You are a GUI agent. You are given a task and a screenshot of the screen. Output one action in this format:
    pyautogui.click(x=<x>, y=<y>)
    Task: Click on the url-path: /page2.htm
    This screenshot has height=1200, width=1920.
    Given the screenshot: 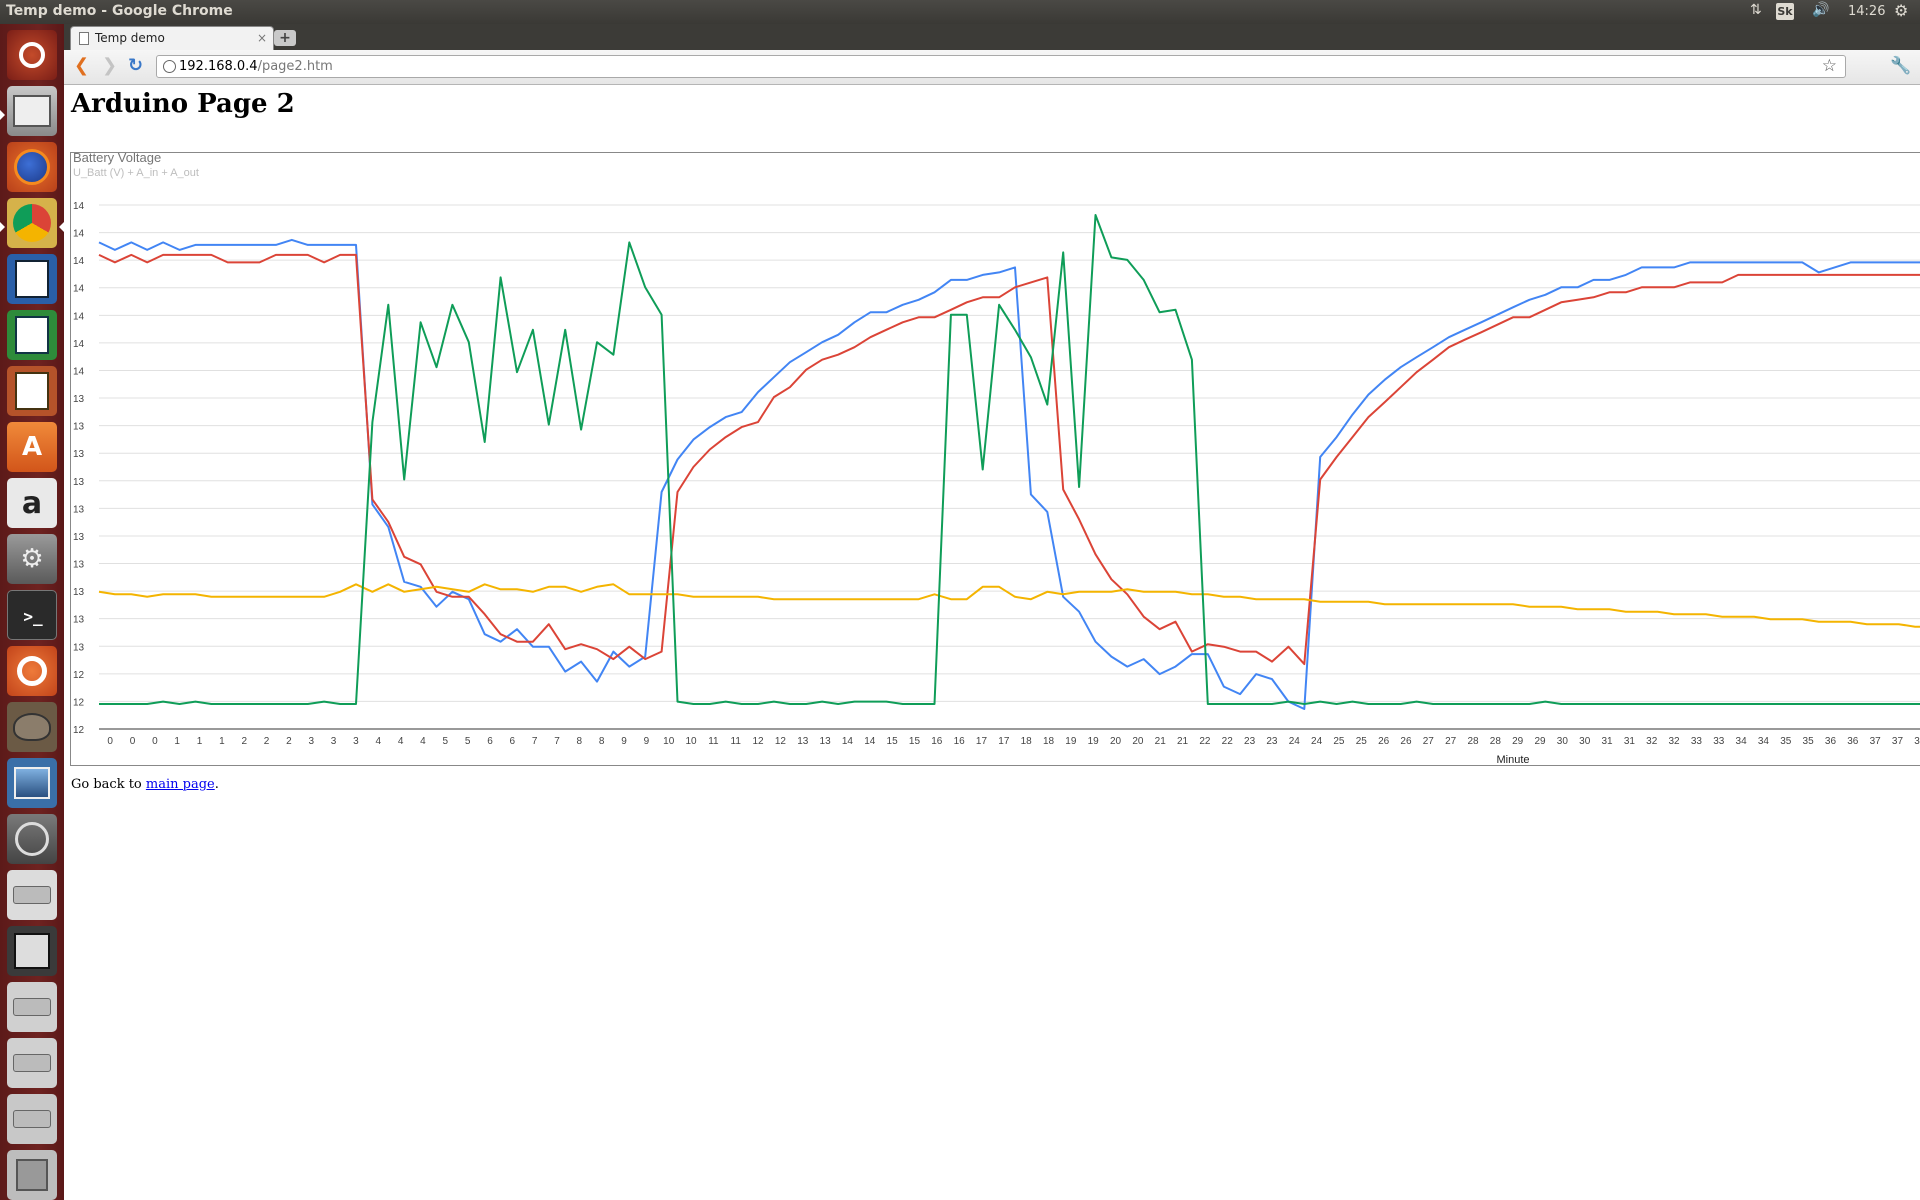 What is the action you would take?
    pyautogui.click(x=295, y=66)
    